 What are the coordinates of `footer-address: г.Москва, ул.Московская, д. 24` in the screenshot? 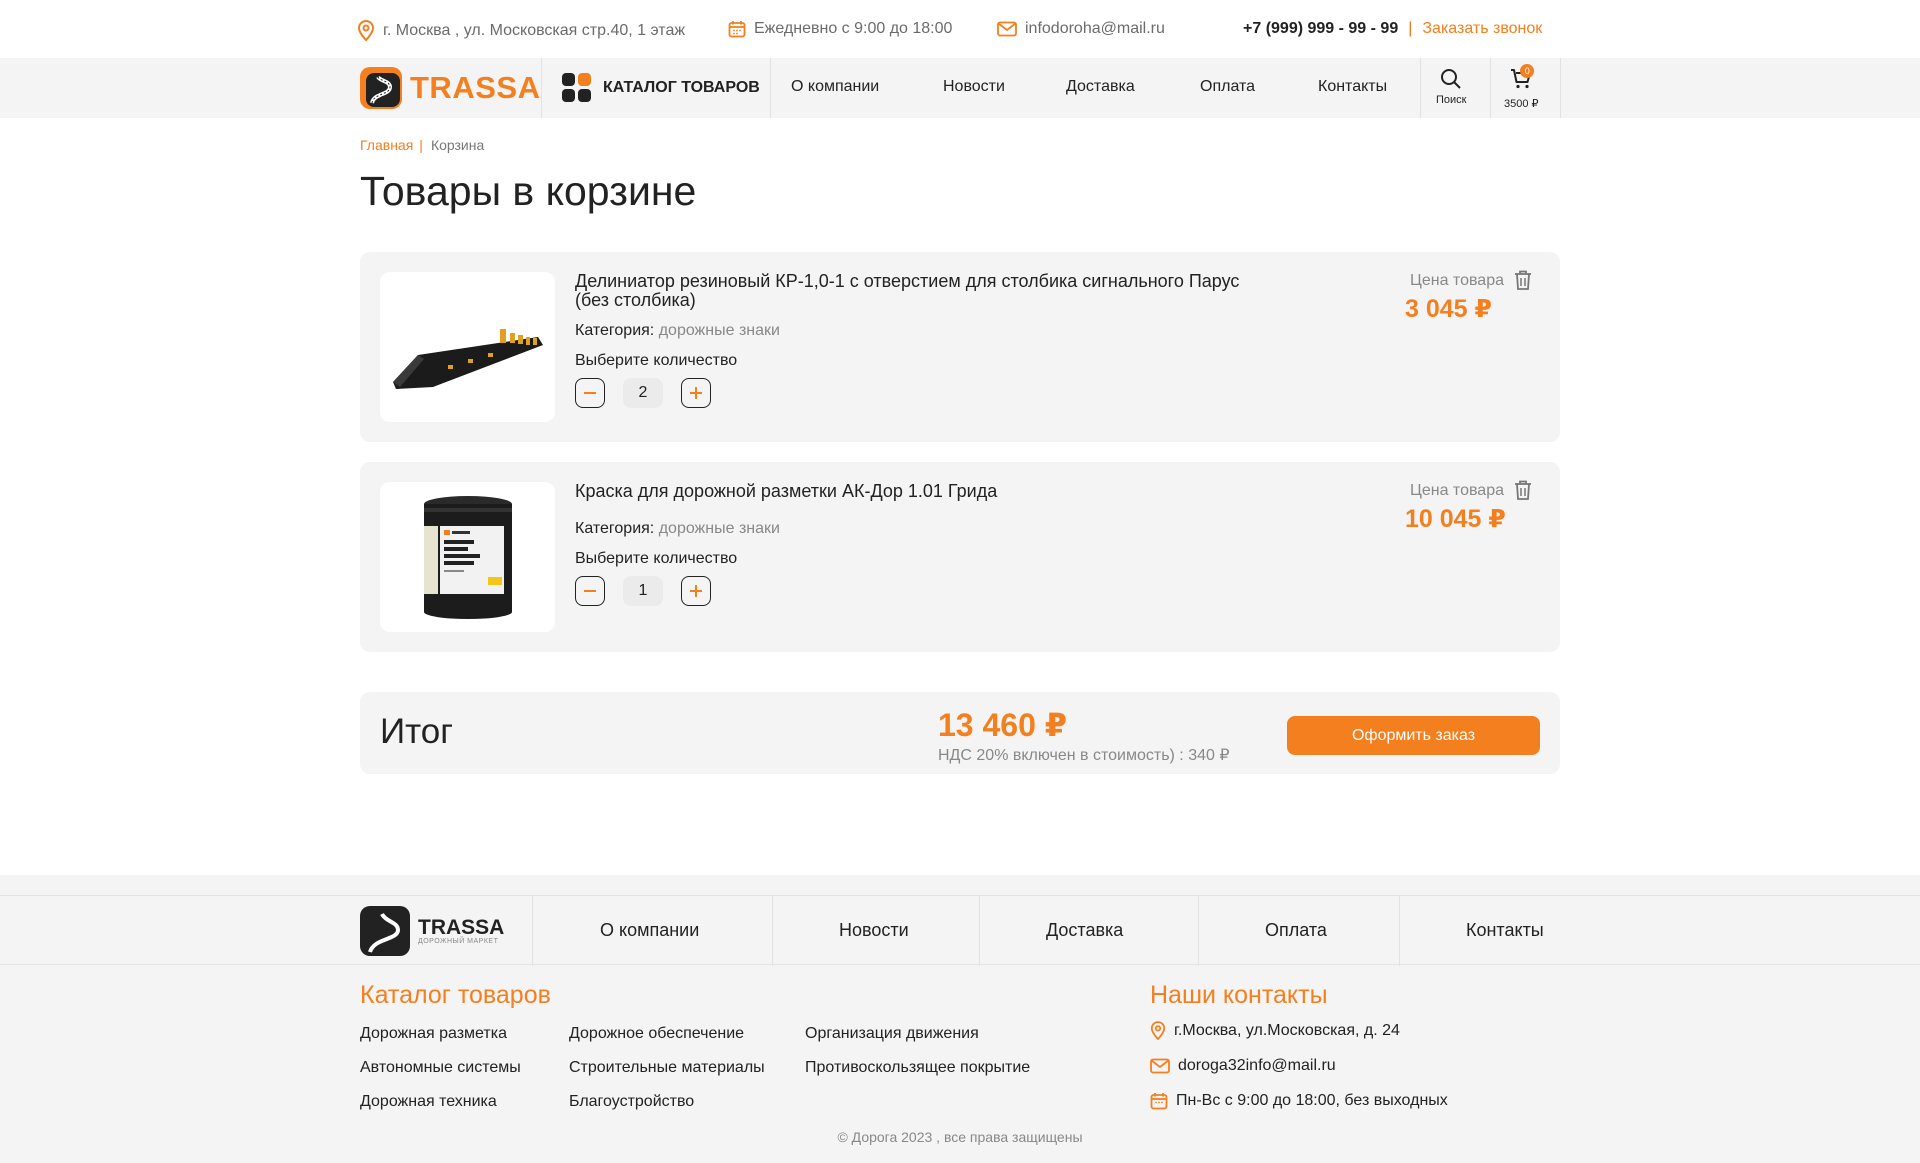 It's located at (1275, 1031).